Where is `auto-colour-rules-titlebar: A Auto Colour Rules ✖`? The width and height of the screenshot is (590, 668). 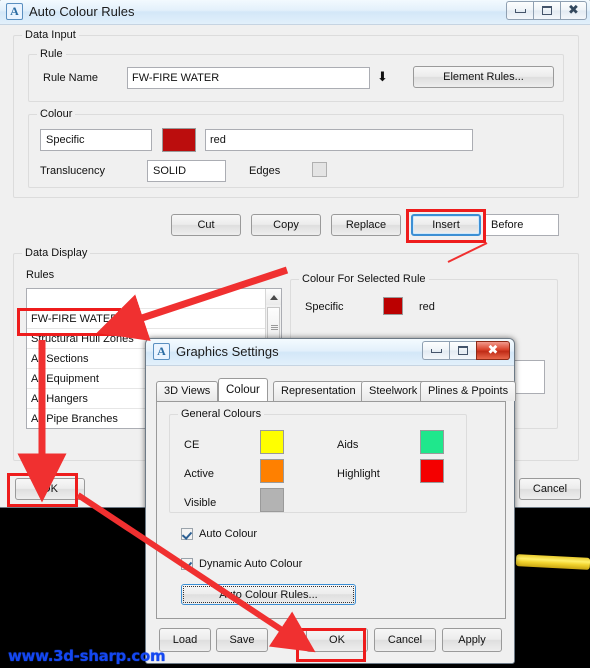
auto-colour-rules-titlebar: A Auto Colour Rules ✖ is located at coordinates (295, 12).